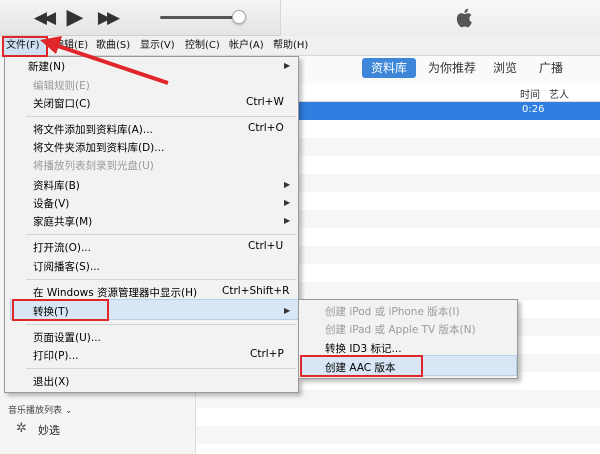 This screenshot has width=600, height=454. I want to click on menu-item-exit: 退出(X), so click(51, 381).